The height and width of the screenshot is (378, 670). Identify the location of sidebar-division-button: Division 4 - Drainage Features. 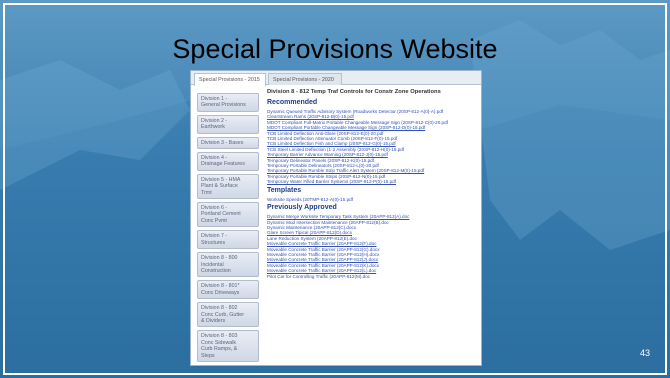
(228, 161).